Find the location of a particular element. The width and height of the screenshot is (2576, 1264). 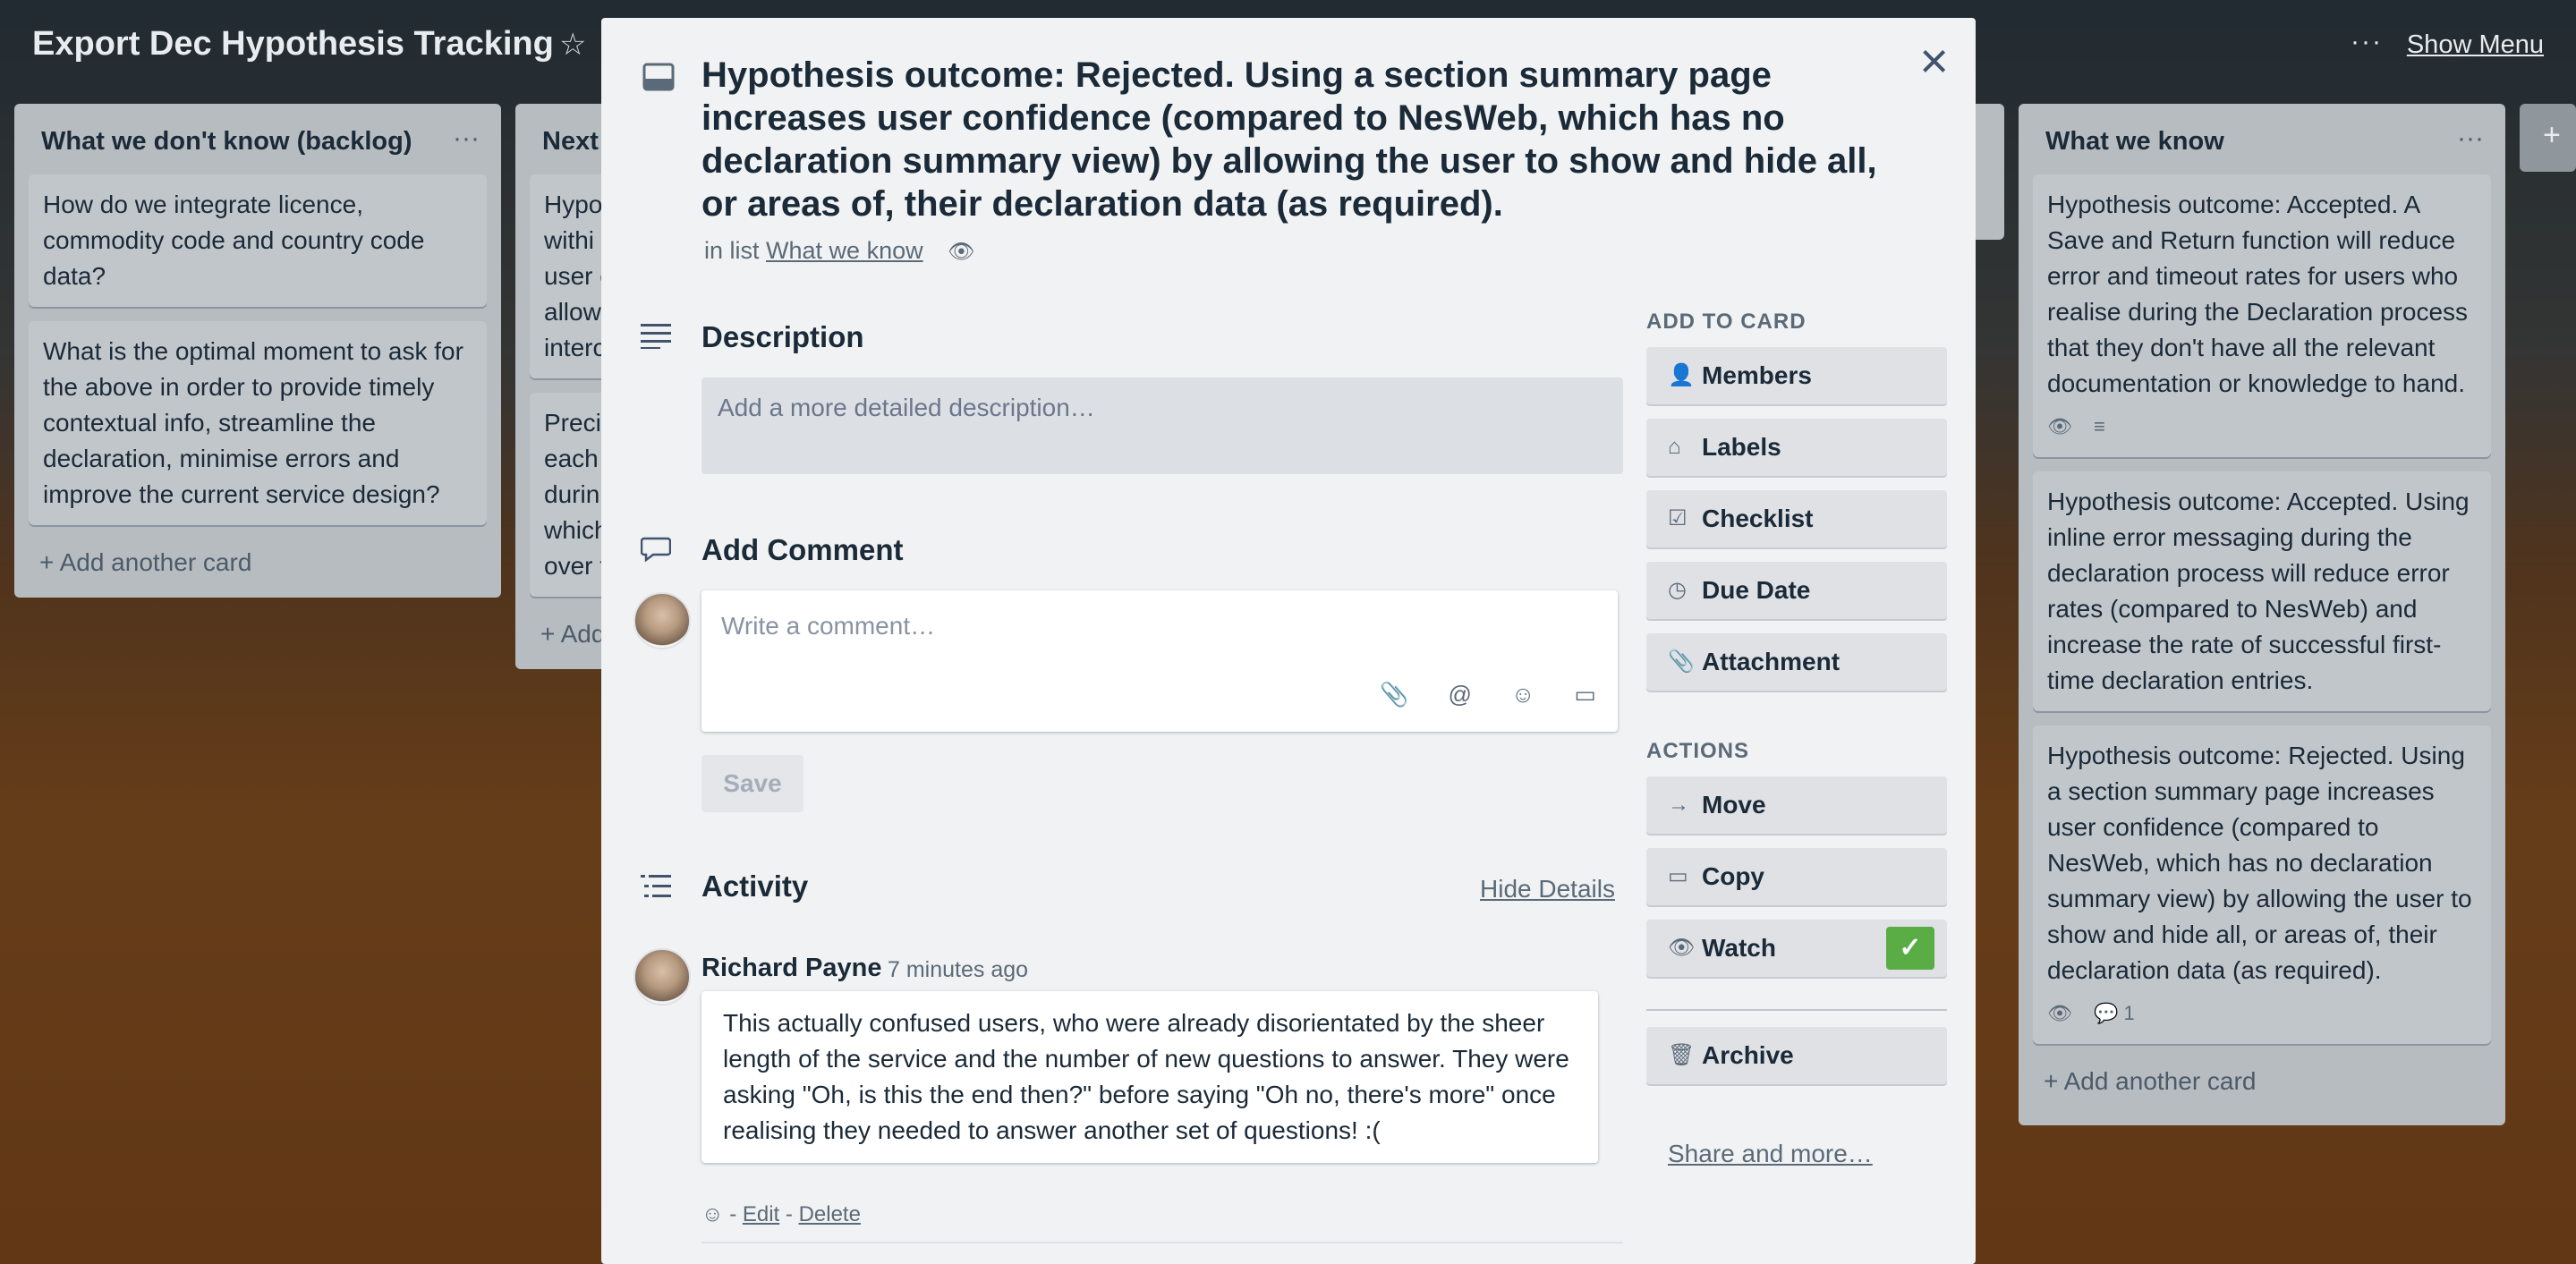

button-label: Attachment is located at coordinates (1771, 662).